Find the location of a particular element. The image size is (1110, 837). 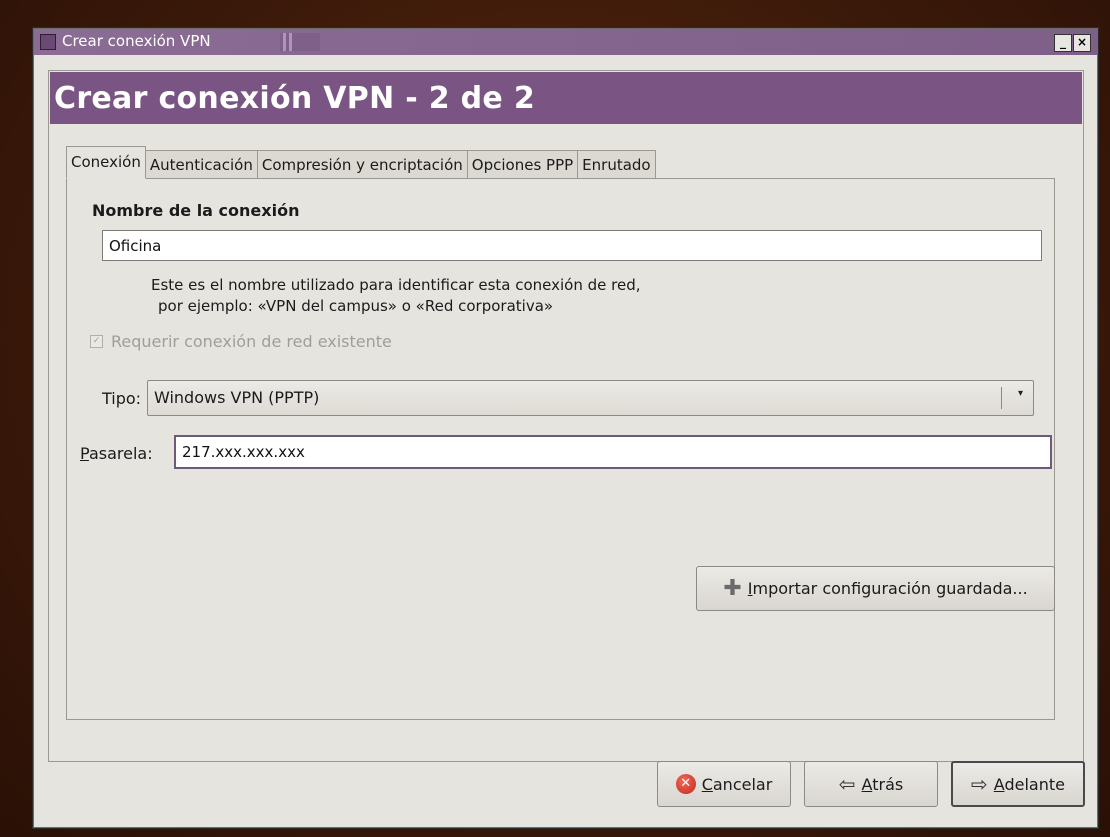

back-mnemonic: A is located at coordinates (867, 784).